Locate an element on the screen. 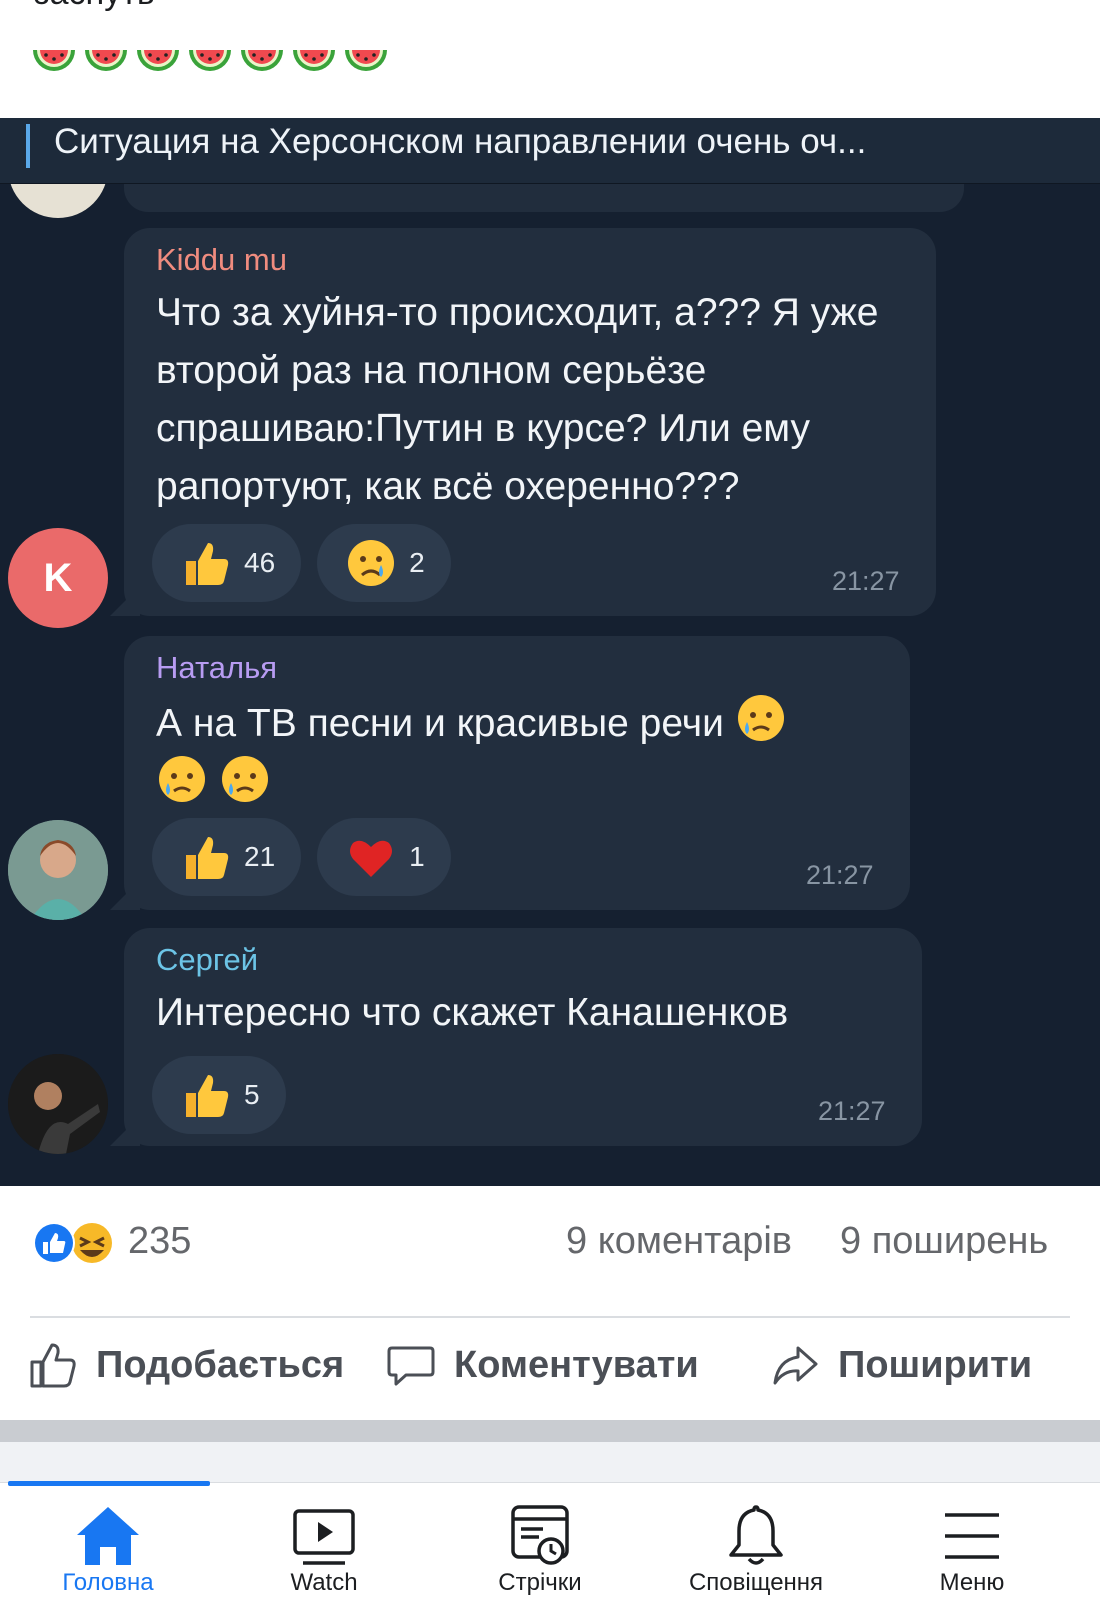  reaction-heart: 1 is located at coordinates (384, 857).